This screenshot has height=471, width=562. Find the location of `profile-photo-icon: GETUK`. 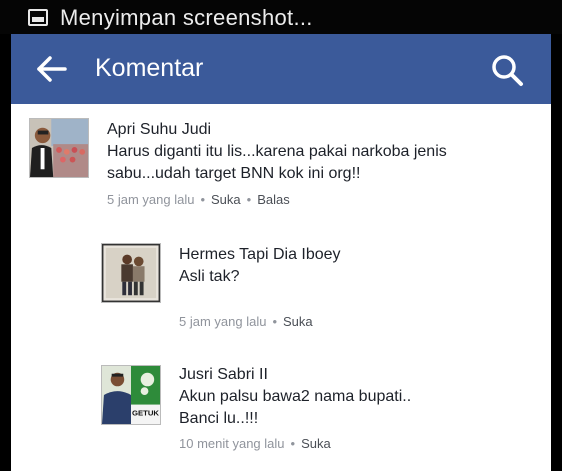

profile-photo-icon: GETUK is located at coordinates (131, 395).